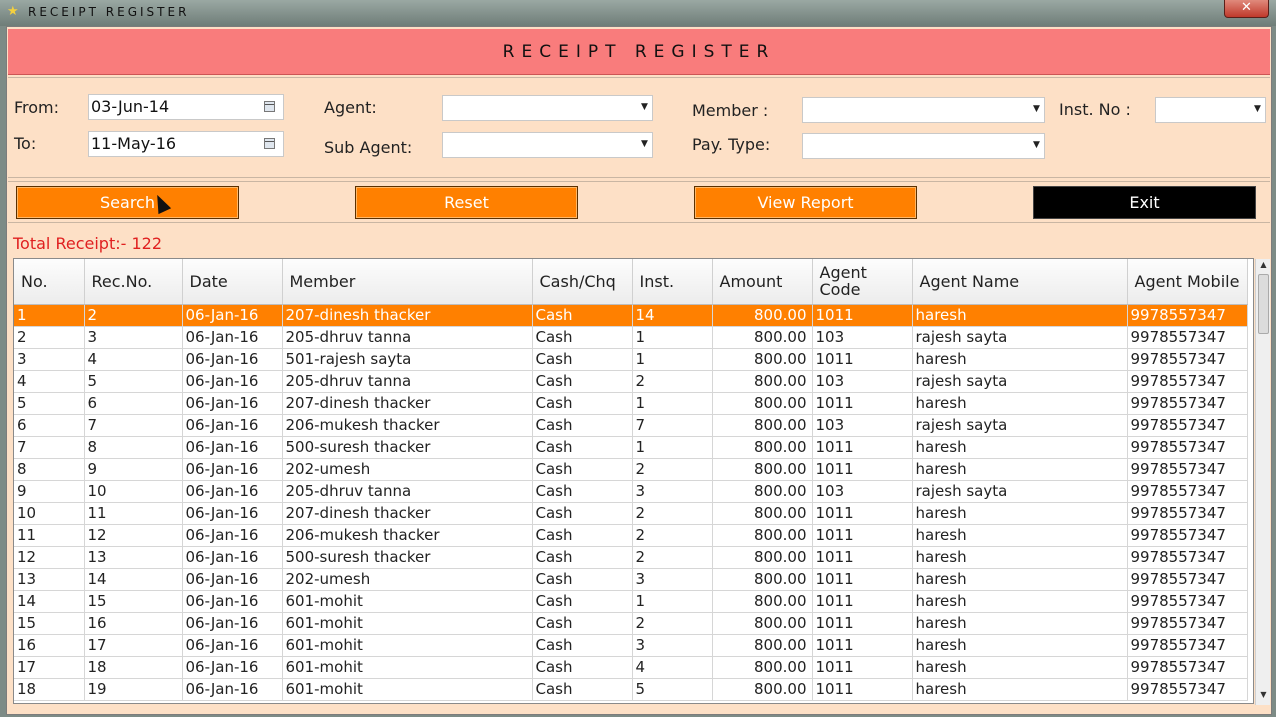  I want to click on table-cell: 4, so click(672, 667).